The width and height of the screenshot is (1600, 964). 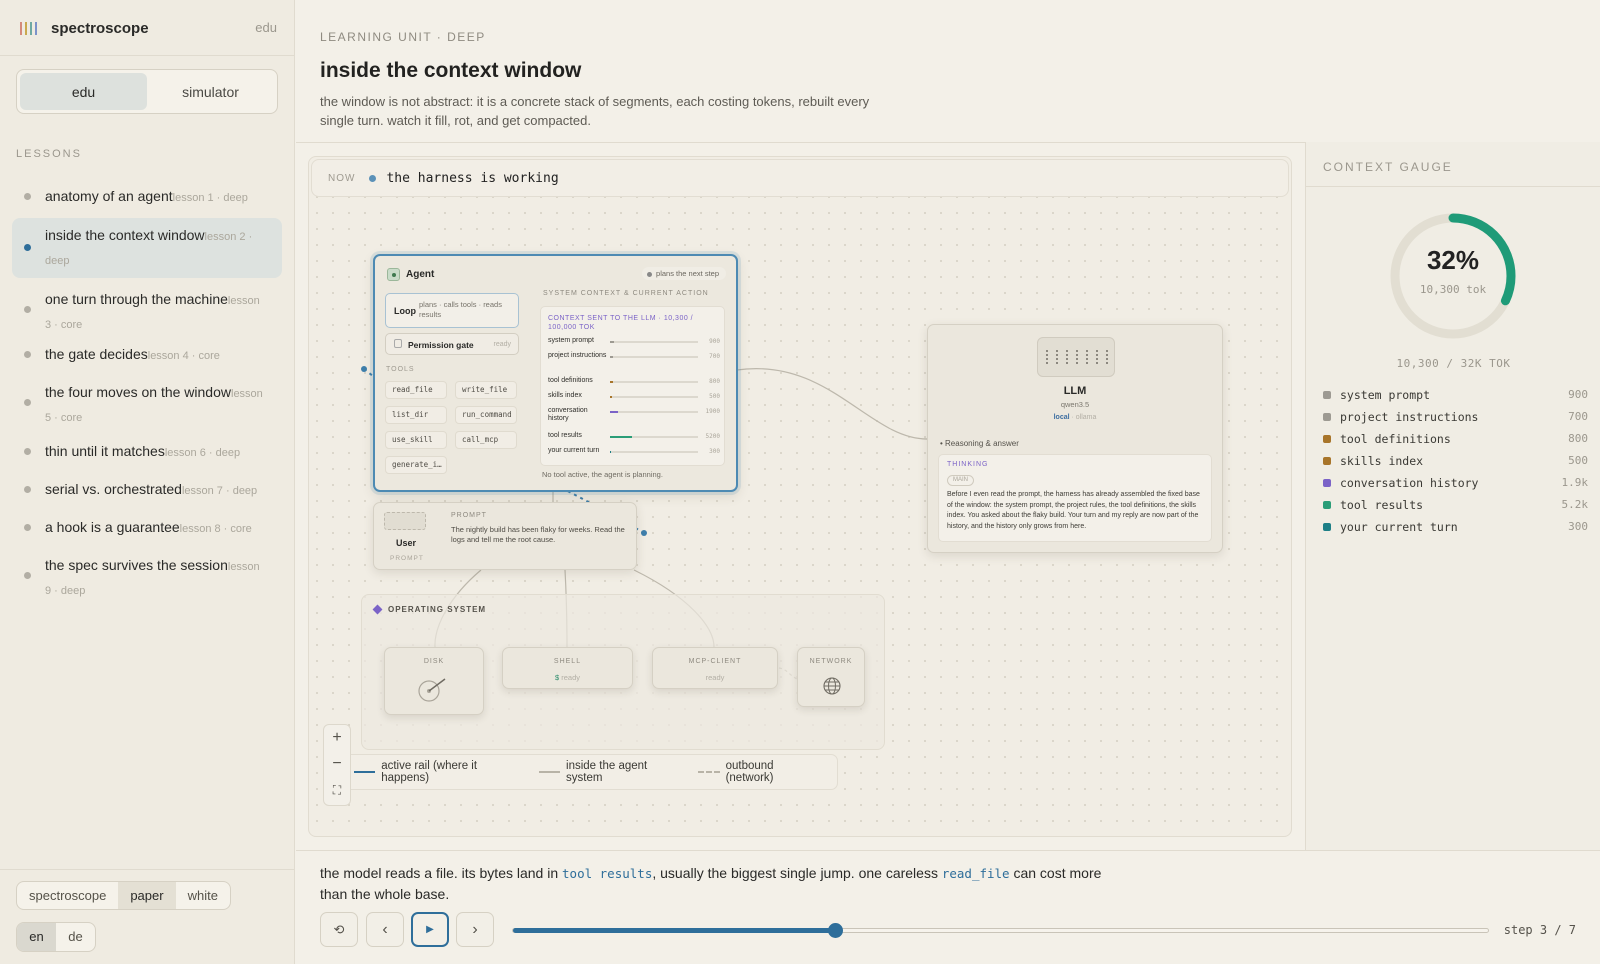 What do you see at coordinates (1388, 167) in the screenshot?
I see `gauge-heading: CONTEXT GAUGE` at bounding box center [1388, 167].